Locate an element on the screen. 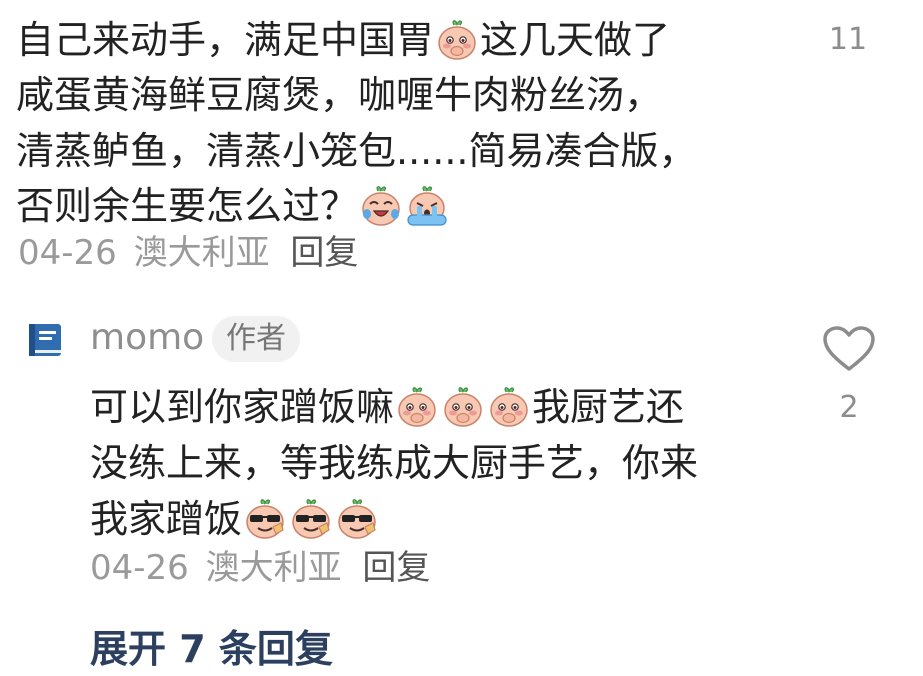 The width and height of the screenshot is (923, 676). comment2-text-segment: 没练上来，等我练成大厨手艺，你来 is located at coordinates (394, 462).